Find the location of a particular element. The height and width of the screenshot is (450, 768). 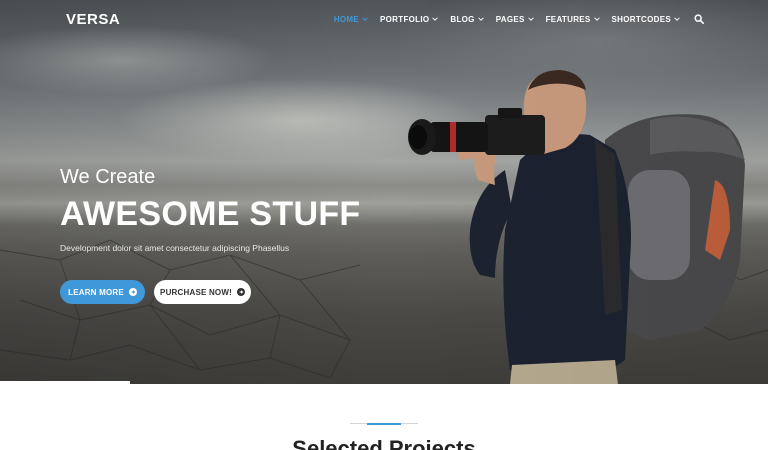

button-label: PURCHASE NOW! is located at coordinates (196, 292).